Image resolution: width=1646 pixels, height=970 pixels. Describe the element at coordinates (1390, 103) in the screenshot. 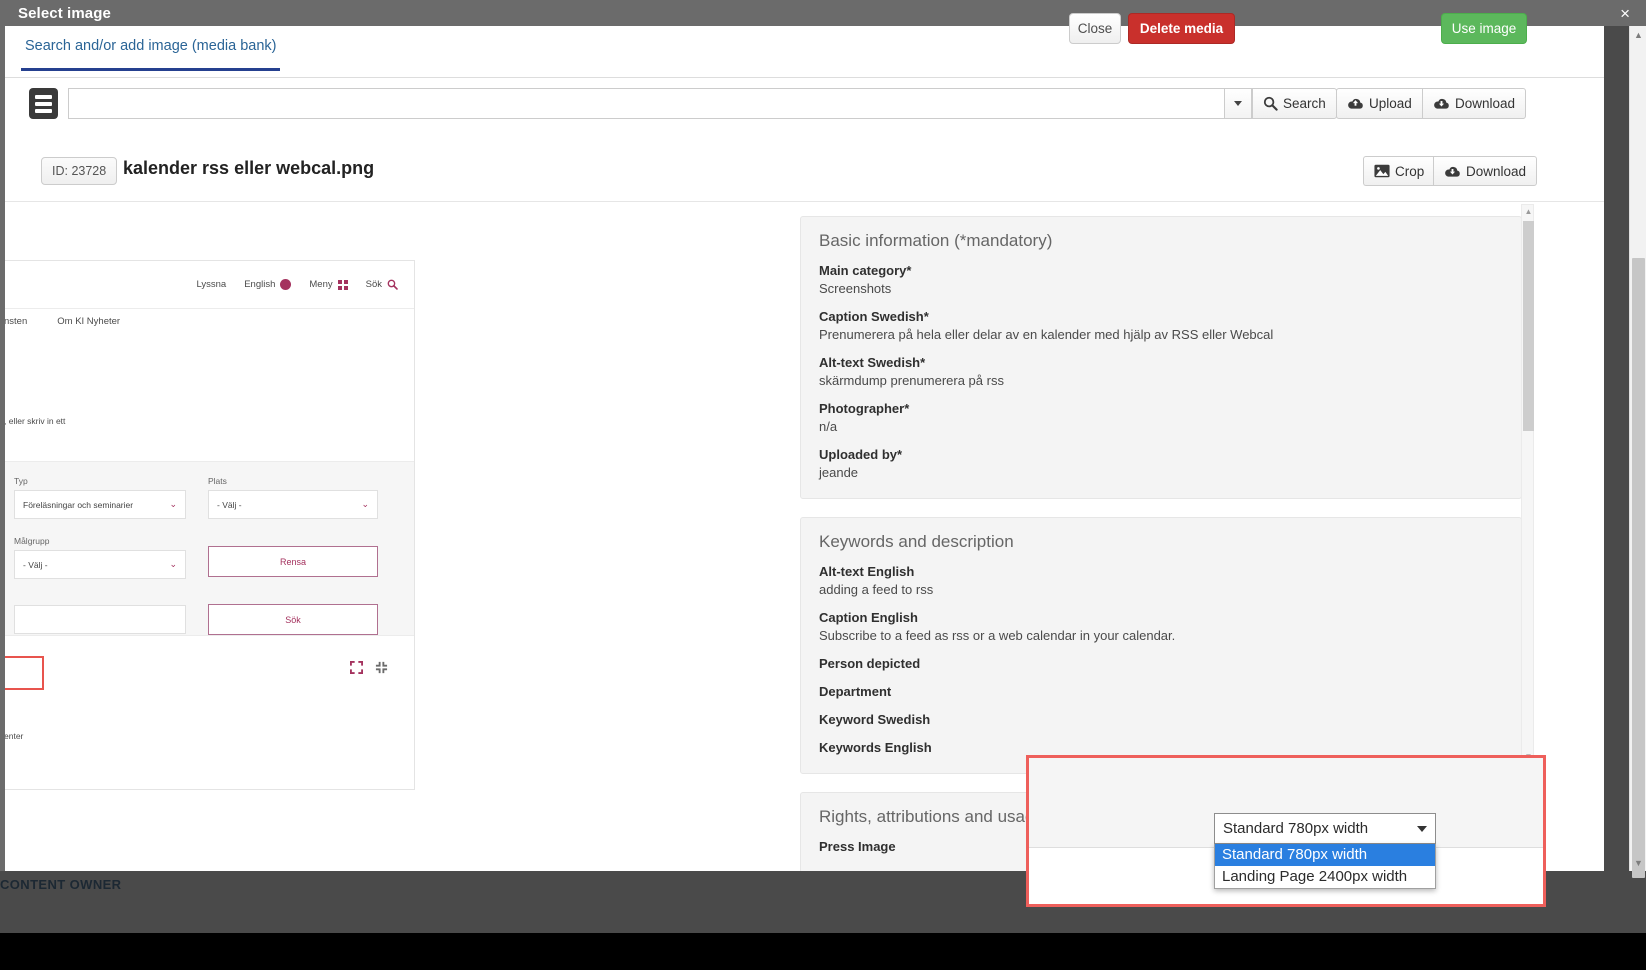

I see `upload-button-label: Upload` at that location.